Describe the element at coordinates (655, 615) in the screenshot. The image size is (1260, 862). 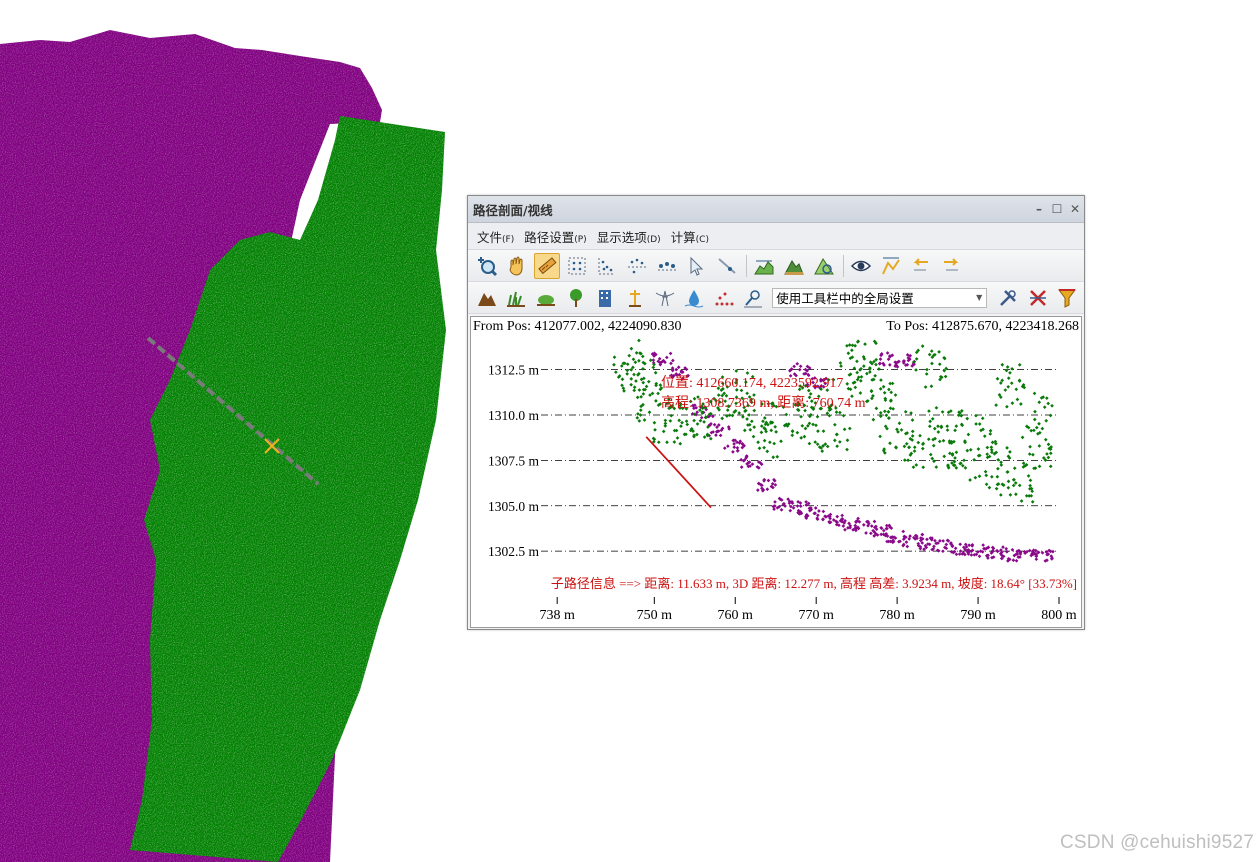
I see `x-tick-label: 750 m` at that location.